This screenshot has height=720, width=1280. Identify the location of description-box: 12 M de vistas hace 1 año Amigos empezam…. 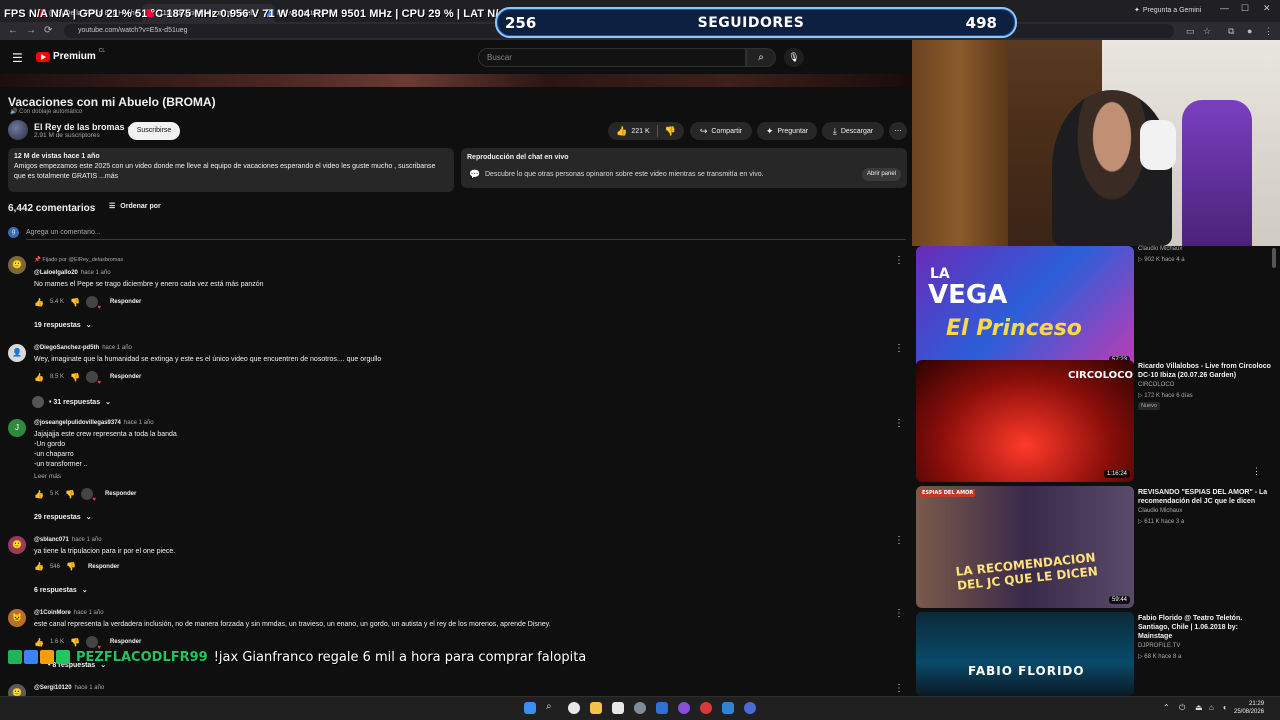
(231, 170).